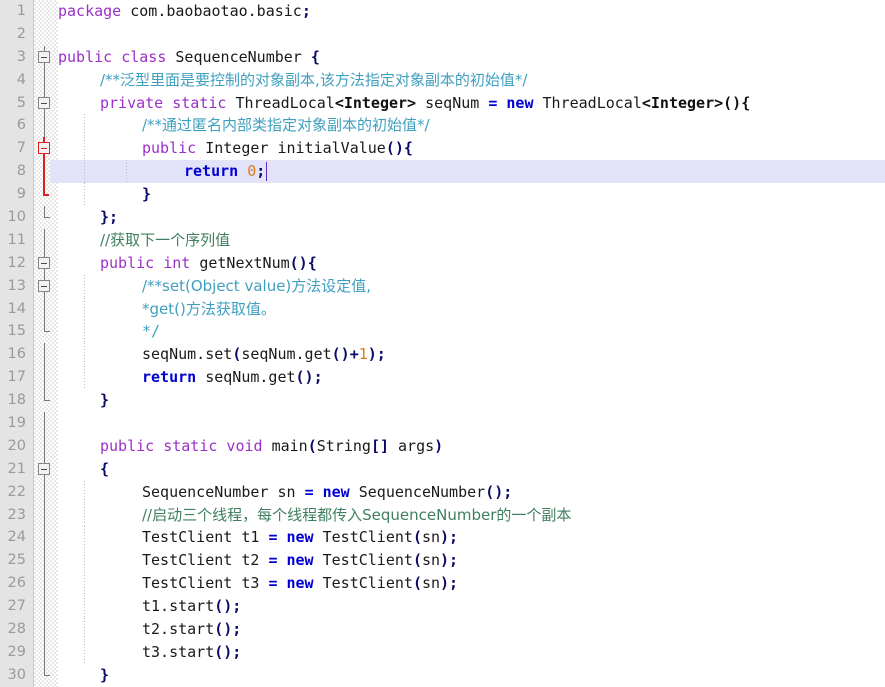 Image resolution: width=885 pixels, height=687 pixels. I want to click on code-text: public int getNextNum(){, so click(208, 263).